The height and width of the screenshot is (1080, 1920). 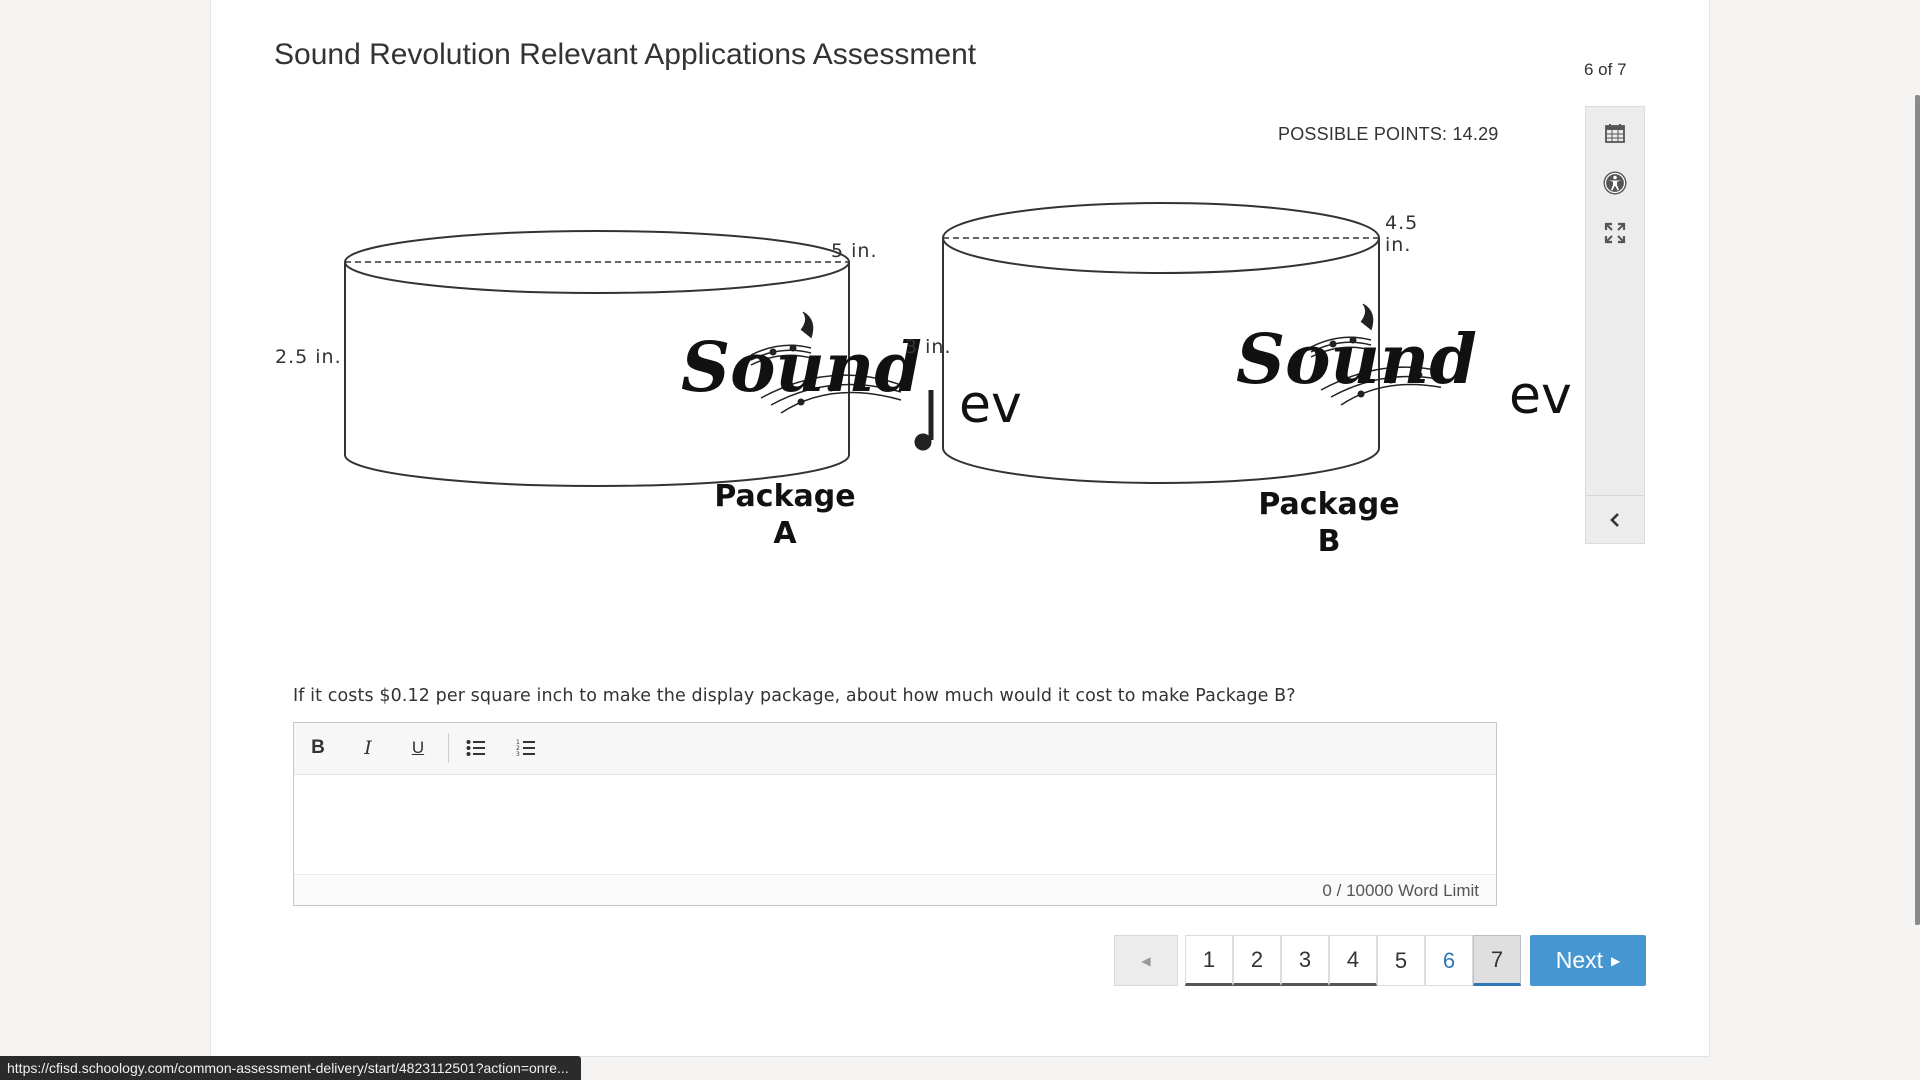 I want to click on answer-text-area, so click(x=895, y=825).